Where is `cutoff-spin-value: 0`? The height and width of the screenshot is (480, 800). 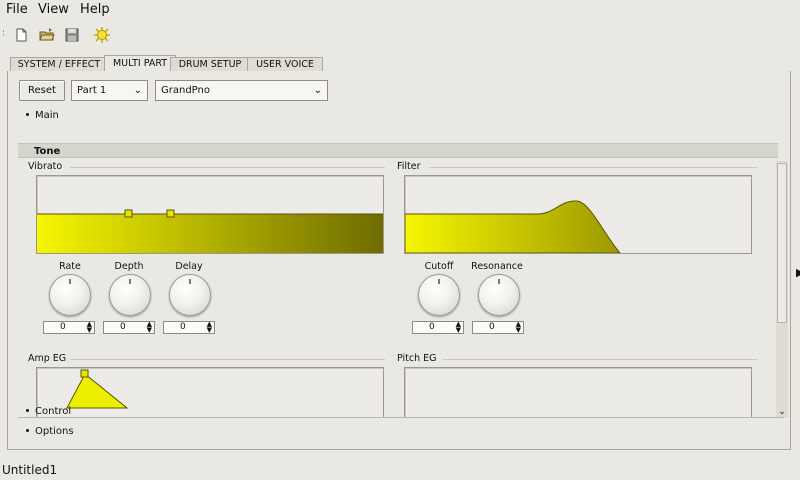 cutoff-spin-value: 0 is located at coordinates (432, 327).